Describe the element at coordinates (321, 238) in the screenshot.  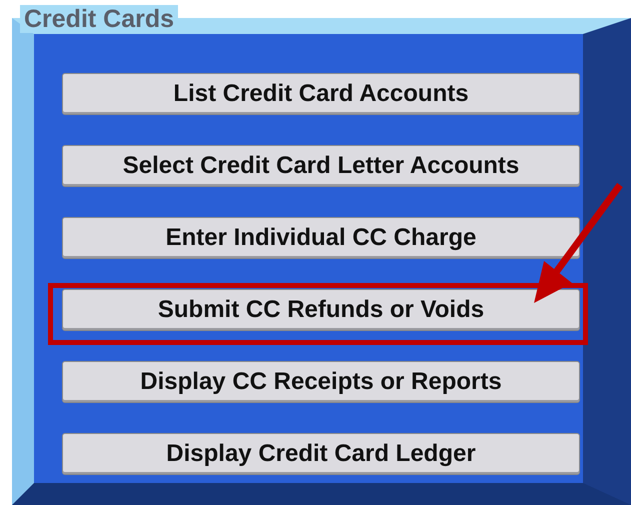
I see `menu-button: Enter Individual CC Charge` at that location.